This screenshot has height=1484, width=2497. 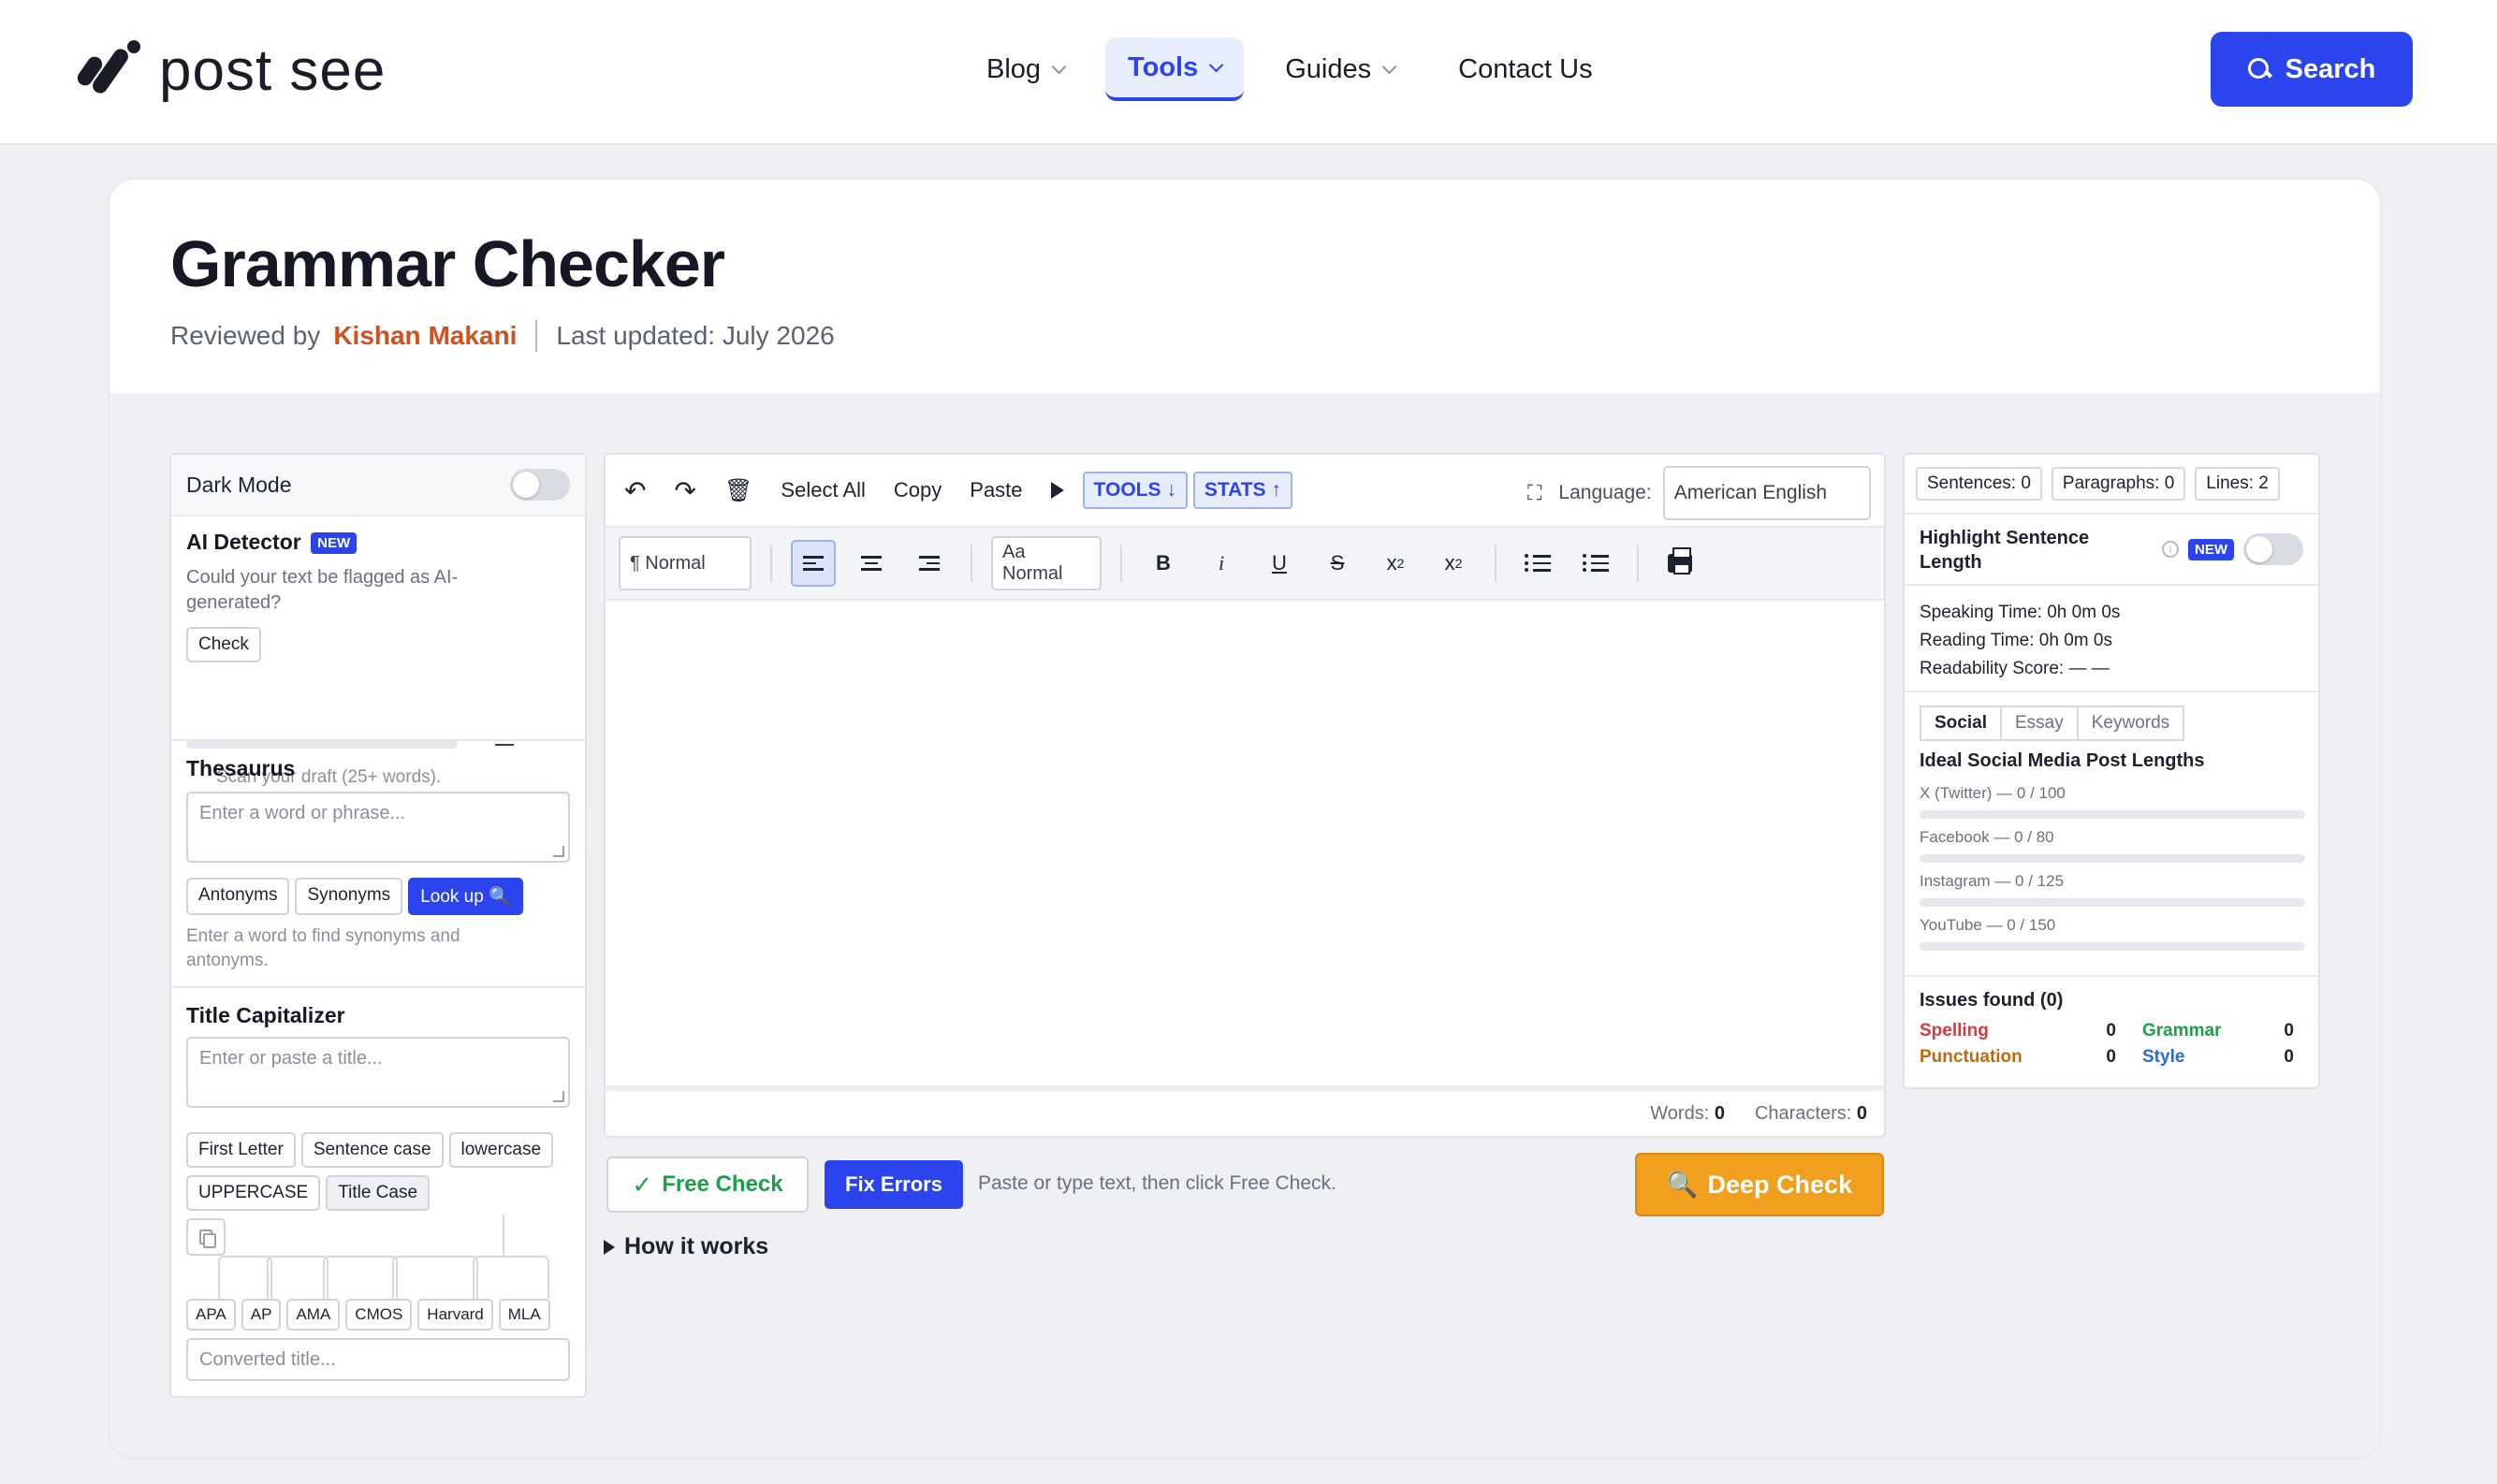 What do you see at coordinates (1337, 563) in the screenshot?
I see `strikethrough-icon: S` at bounding box center [1337, 563].